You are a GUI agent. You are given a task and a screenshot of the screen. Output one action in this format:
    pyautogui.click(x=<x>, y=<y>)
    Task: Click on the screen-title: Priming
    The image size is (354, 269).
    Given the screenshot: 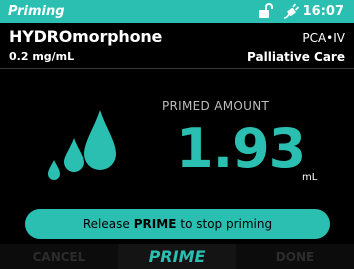 What is the action you would take?
    pyautogui.click(x=36, y=11)
    